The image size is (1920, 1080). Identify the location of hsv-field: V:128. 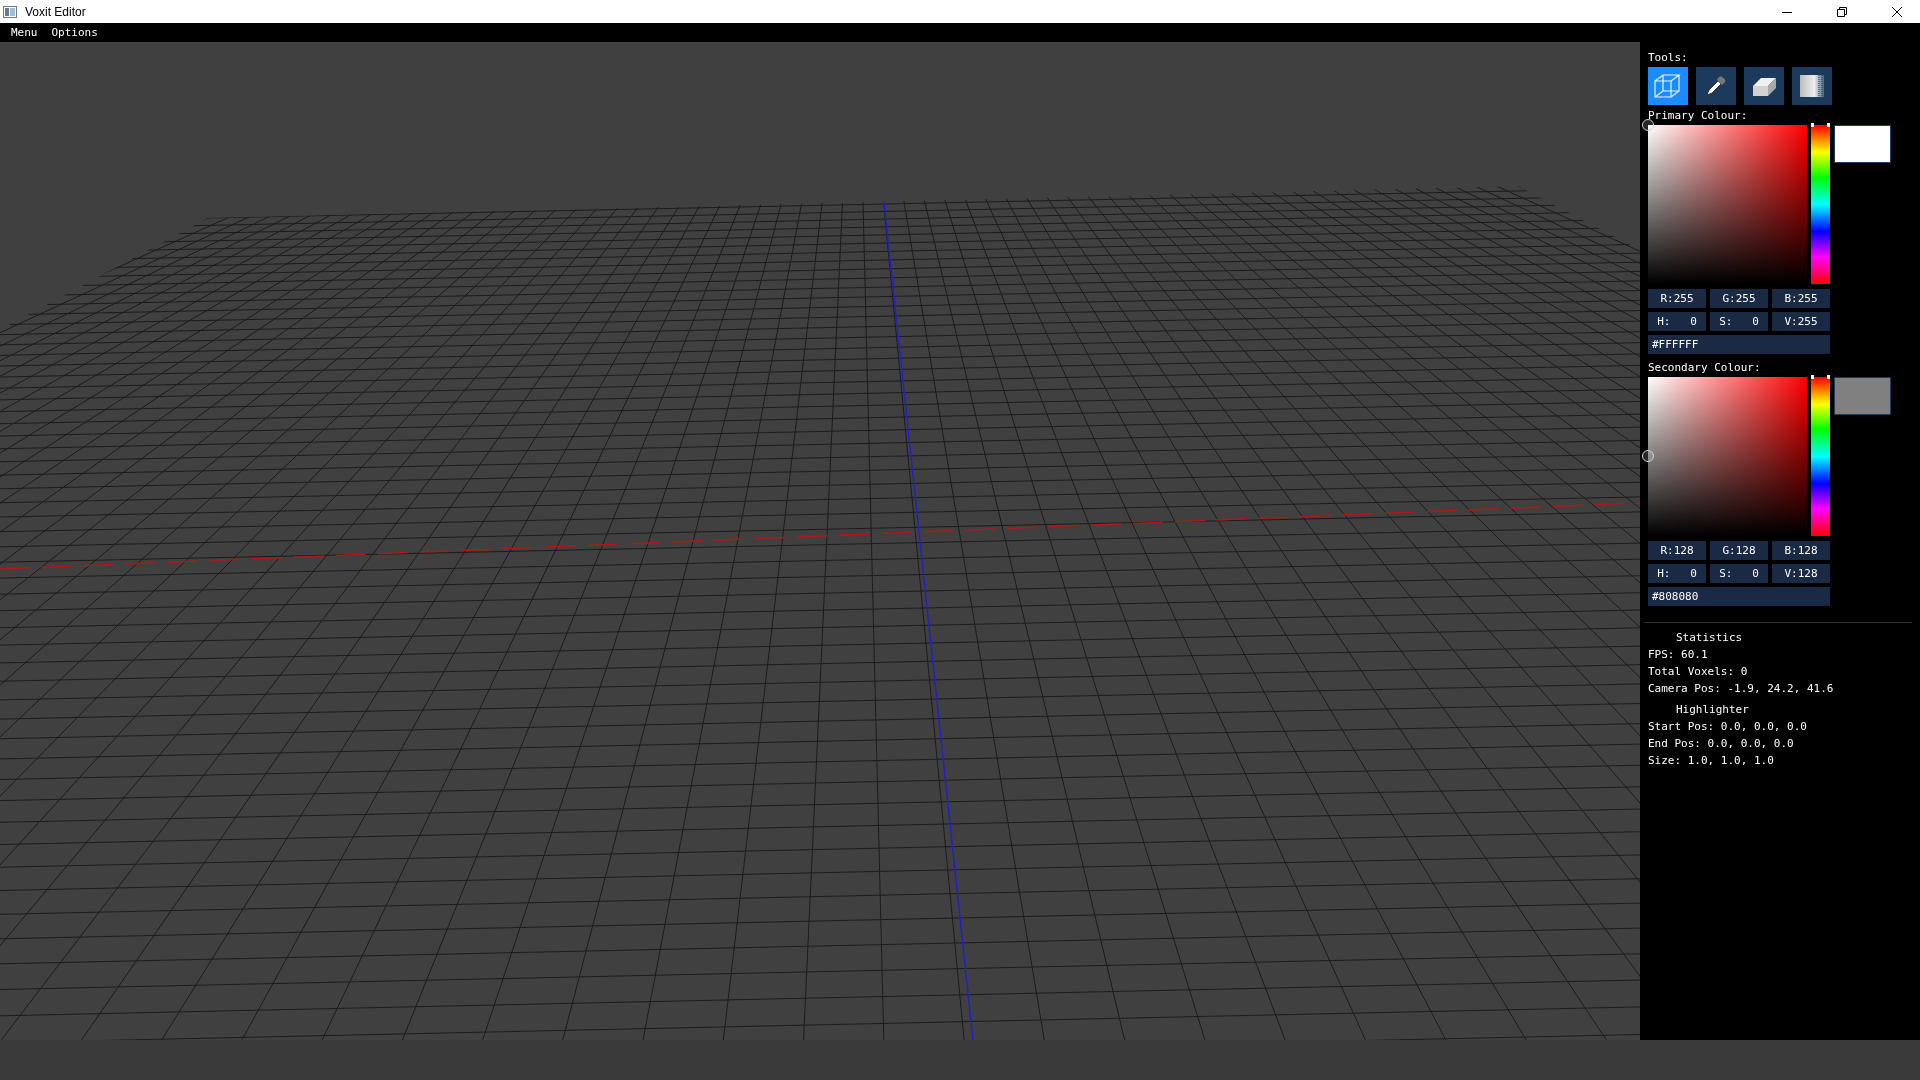
(1801, 573).